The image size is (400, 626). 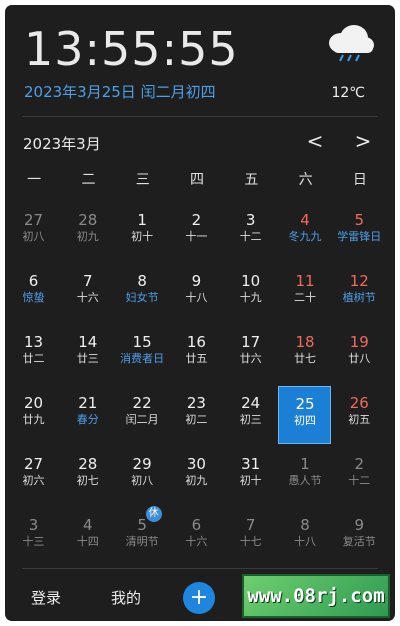 I want to click on calendar-day: 1 愚人节, so click(x=304, y=476).